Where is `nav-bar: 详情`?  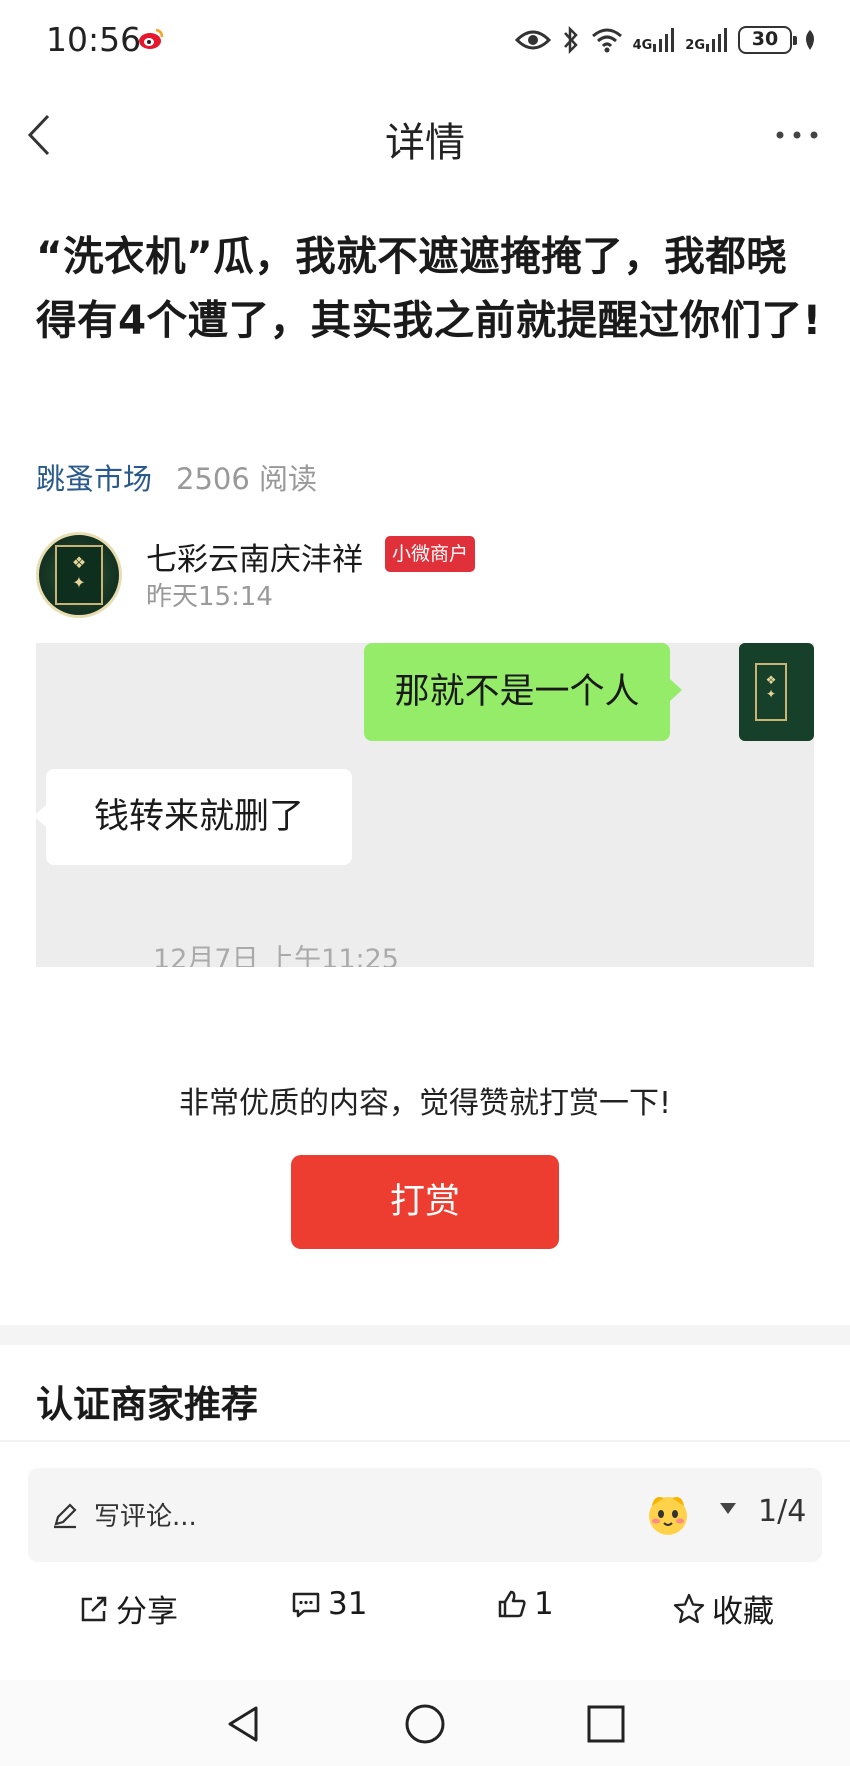
nav-bar: 详情 is located at coordinates (425, 135).